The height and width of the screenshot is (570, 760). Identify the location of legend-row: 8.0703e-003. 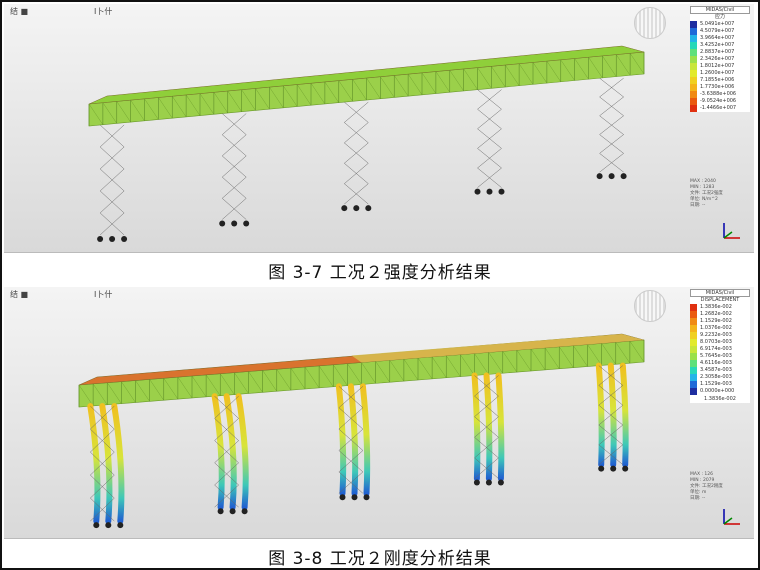
(720, 342).